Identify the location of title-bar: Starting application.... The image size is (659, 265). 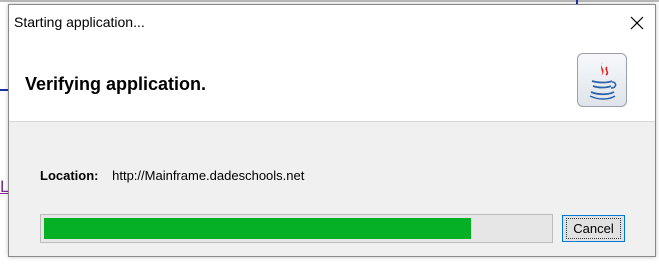
(332, 24).